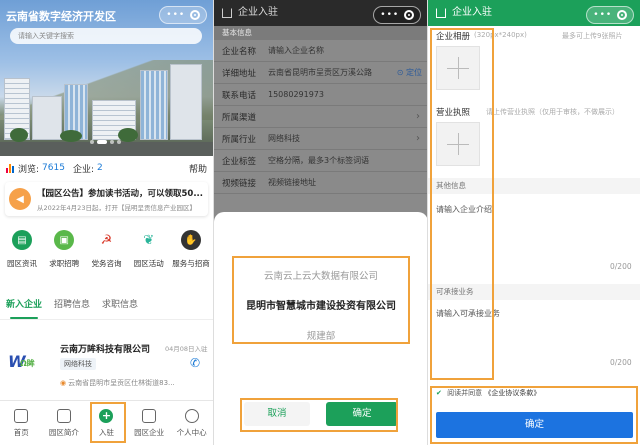  Describe the element at coordinates (149, 432) in the screenshot. I see `tabbar-label: 园区企业` at that location.